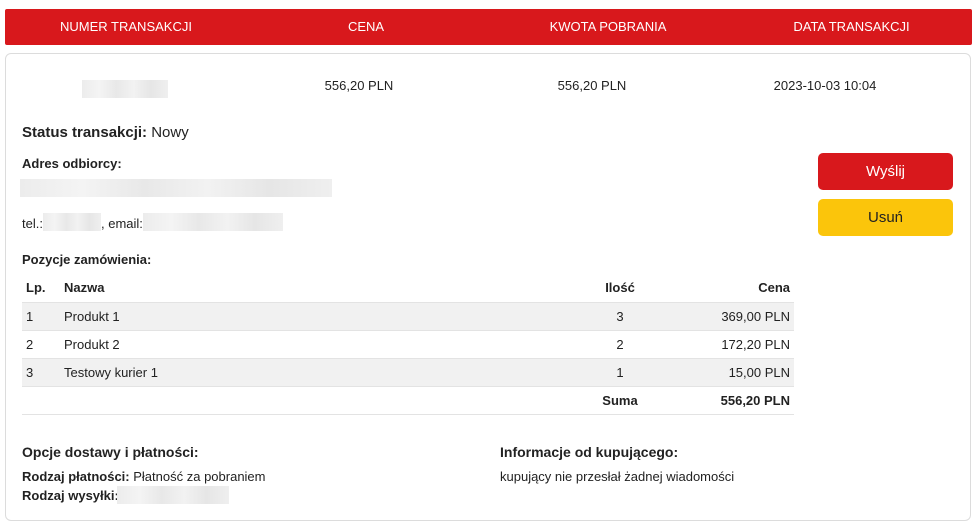 This screenshot has height=528, width=977. Describe the element at coordinates (359, 85) in the screenshot. I see `summary-price: 556,20 PLN` at that location.